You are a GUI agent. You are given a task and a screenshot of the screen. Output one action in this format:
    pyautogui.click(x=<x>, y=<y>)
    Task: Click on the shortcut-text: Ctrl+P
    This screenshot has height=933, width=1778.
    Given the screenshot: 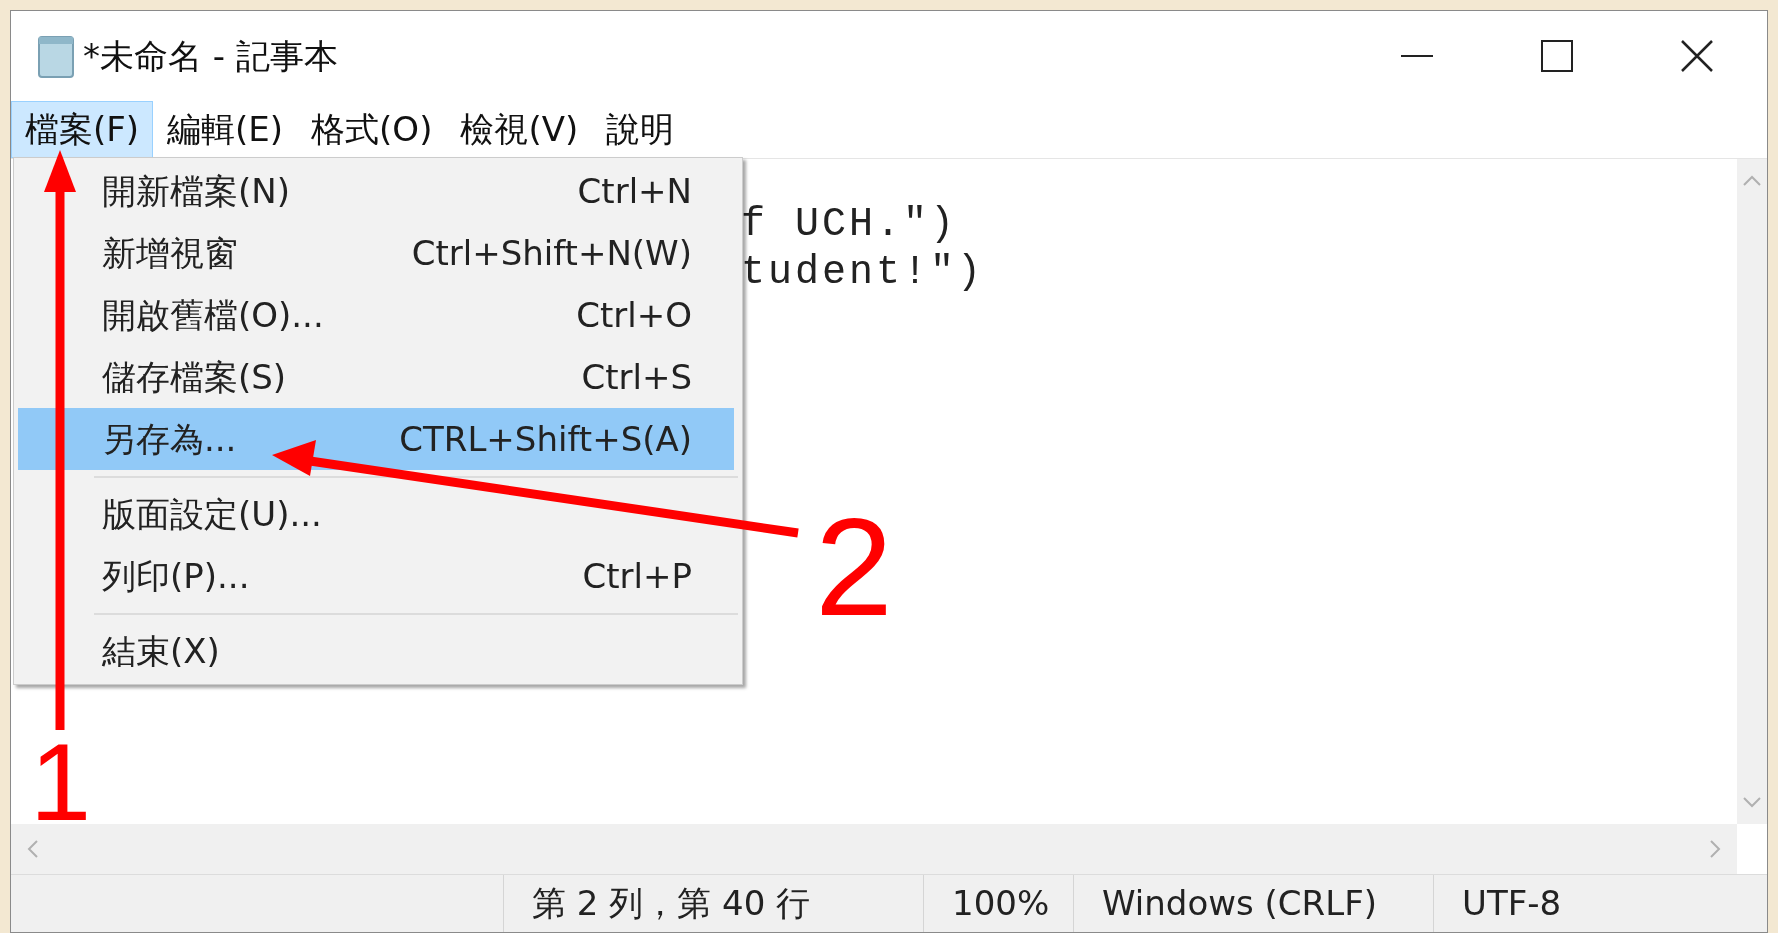 What is the action you would take?
    pyautogui.click(x=637, y=576)
    